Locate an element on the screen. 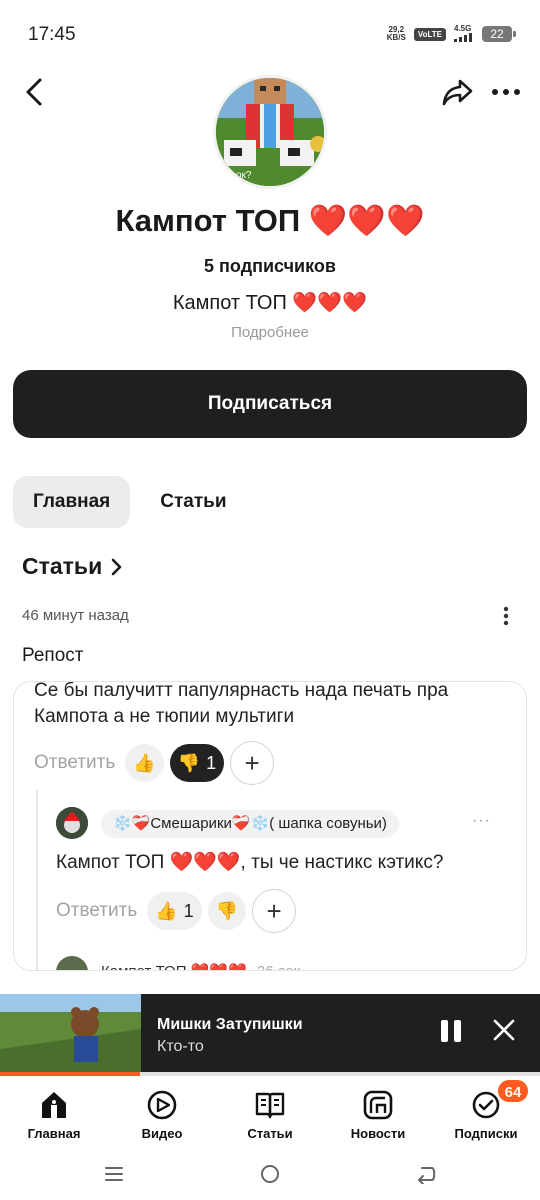  post-menu-button is located at coordinates (506, 616).